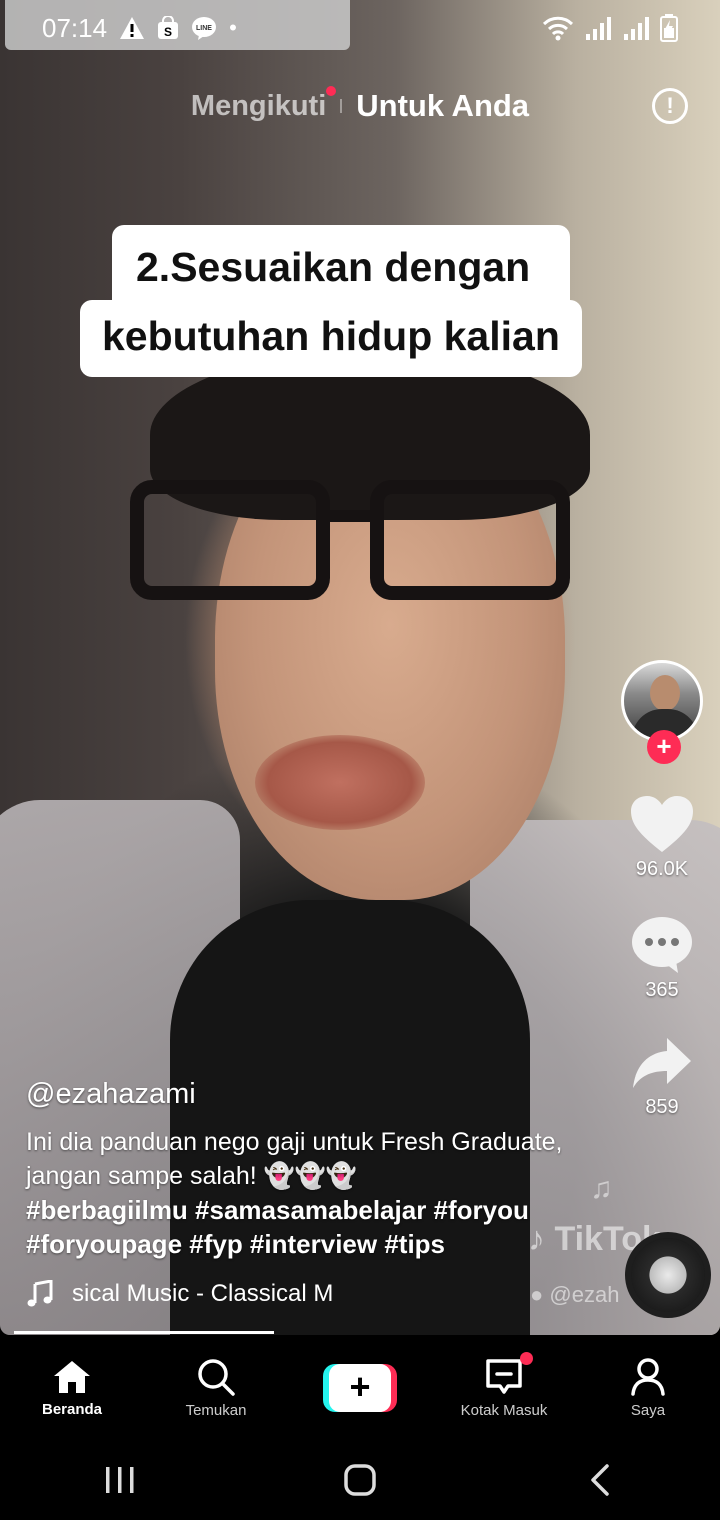 The height and width of the screenshot is (1520, 720). Describe the element at coordinates (331, 338) in the screenshot. I see `overlay-line-2: kebutuhan hidup kalian` at that location.